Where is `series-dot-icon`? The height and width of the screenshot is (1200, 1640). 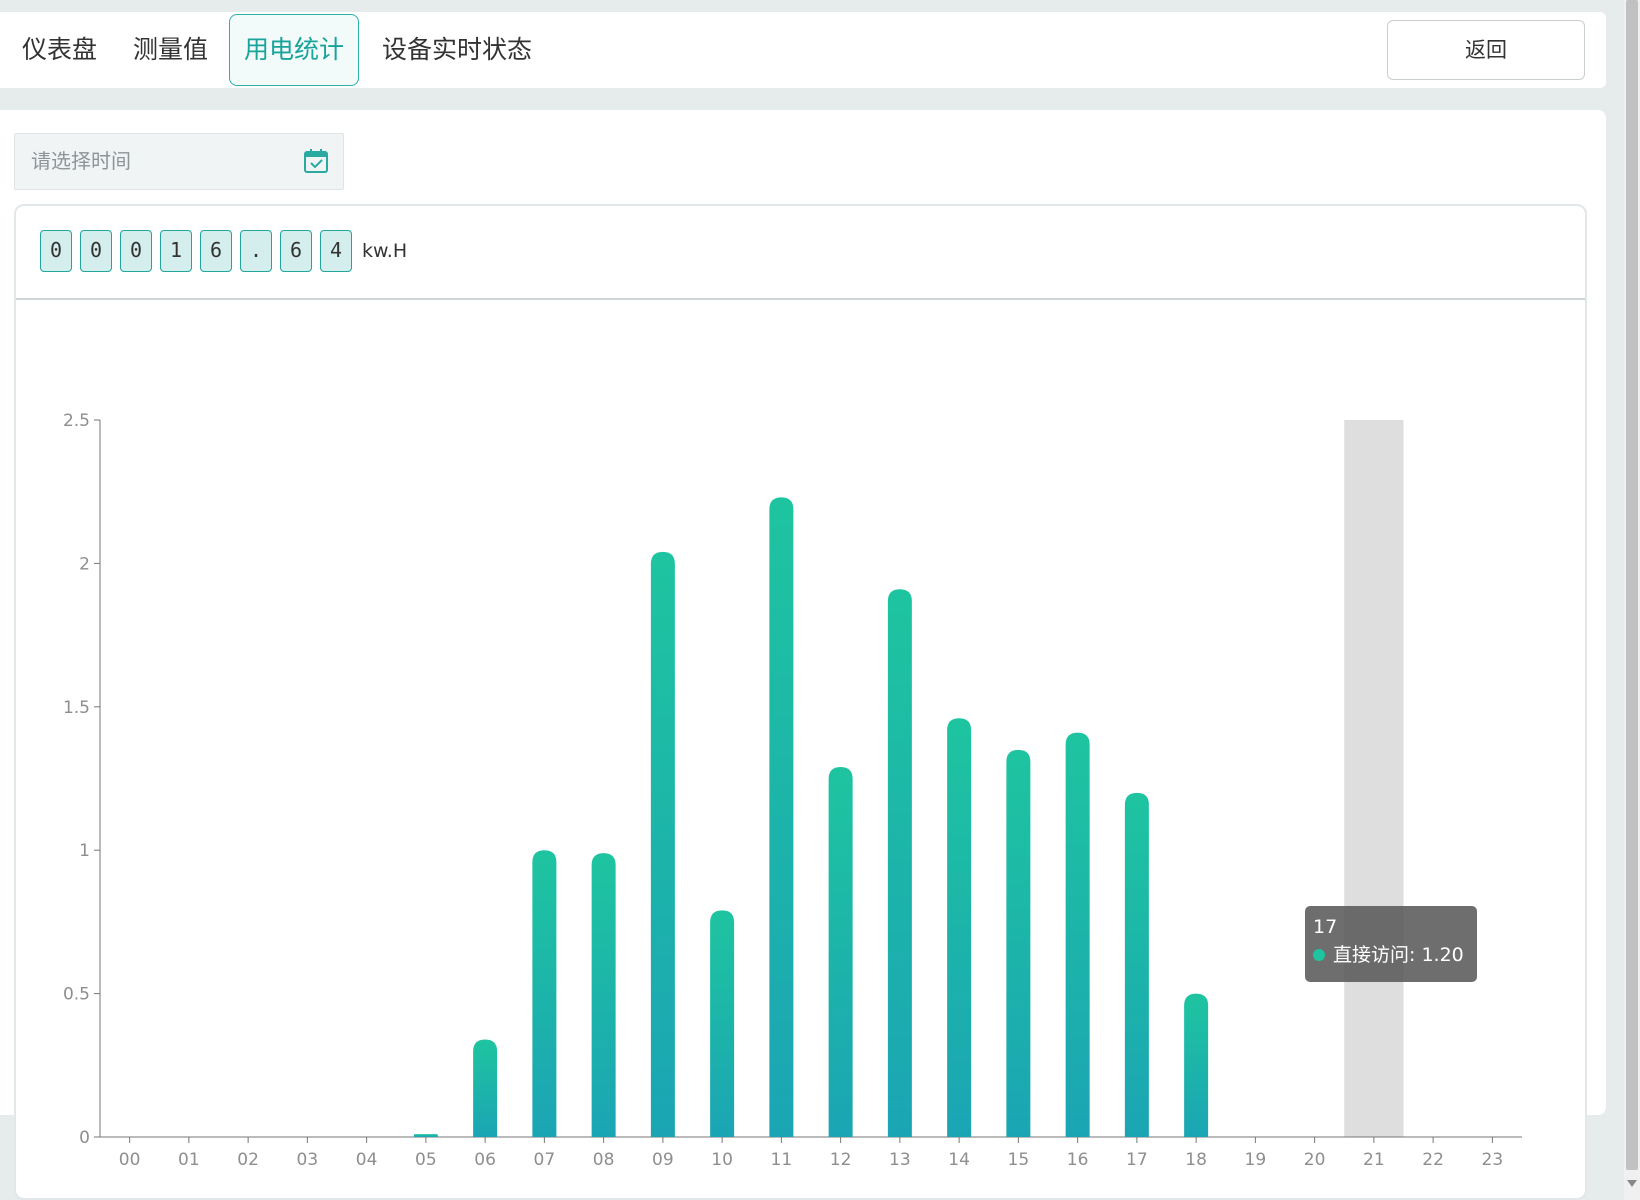
series-dot-icon is located at coordinates (1319, 955).